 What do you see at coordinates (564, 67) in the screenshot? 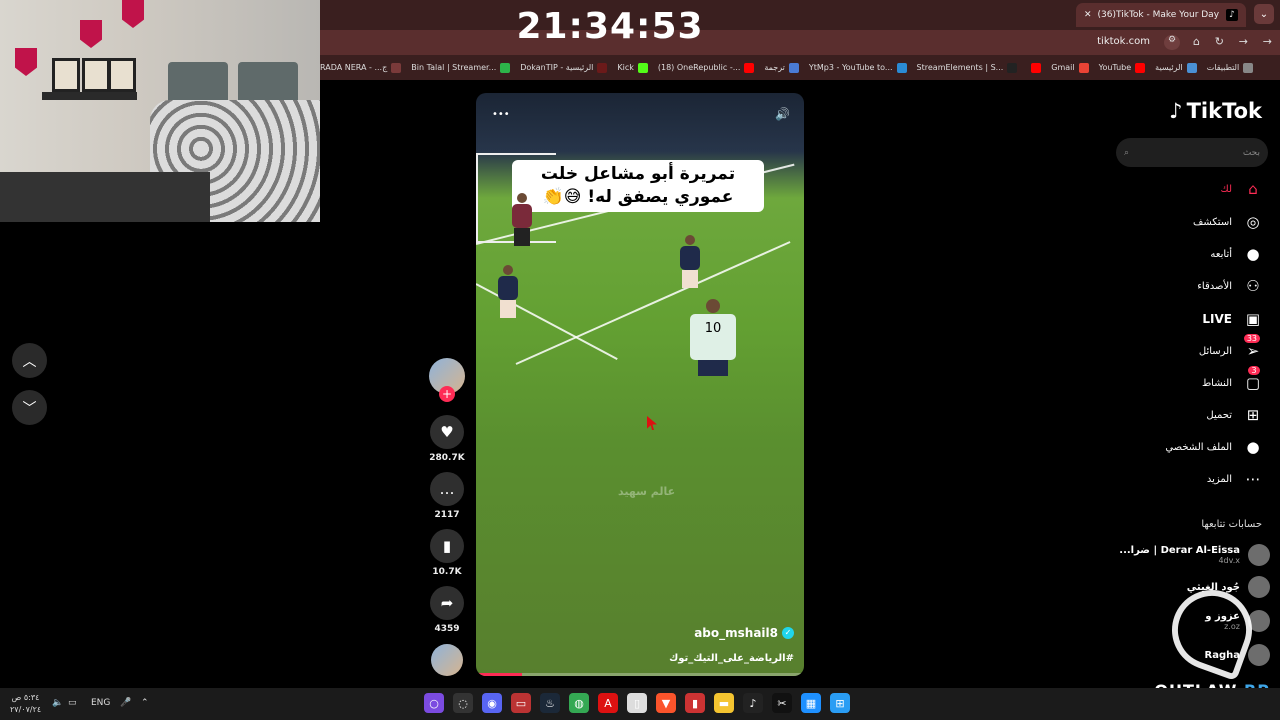
I see `bookmark-item: DokanTIP - الرئيسية` at bounding box center [564, 67].